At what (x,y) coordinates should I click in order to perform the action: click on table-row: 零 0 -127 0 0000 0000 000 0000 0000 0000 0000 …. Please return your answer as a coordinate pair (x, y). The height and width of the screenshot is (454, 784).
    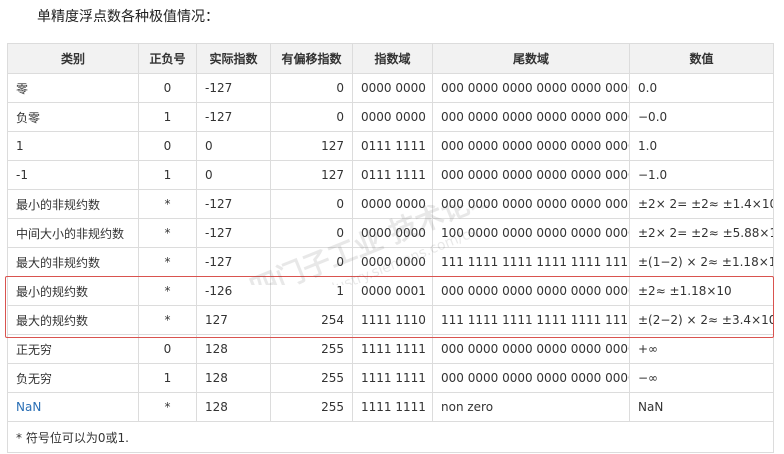
    Looking at the image, I should click on (390, 88).